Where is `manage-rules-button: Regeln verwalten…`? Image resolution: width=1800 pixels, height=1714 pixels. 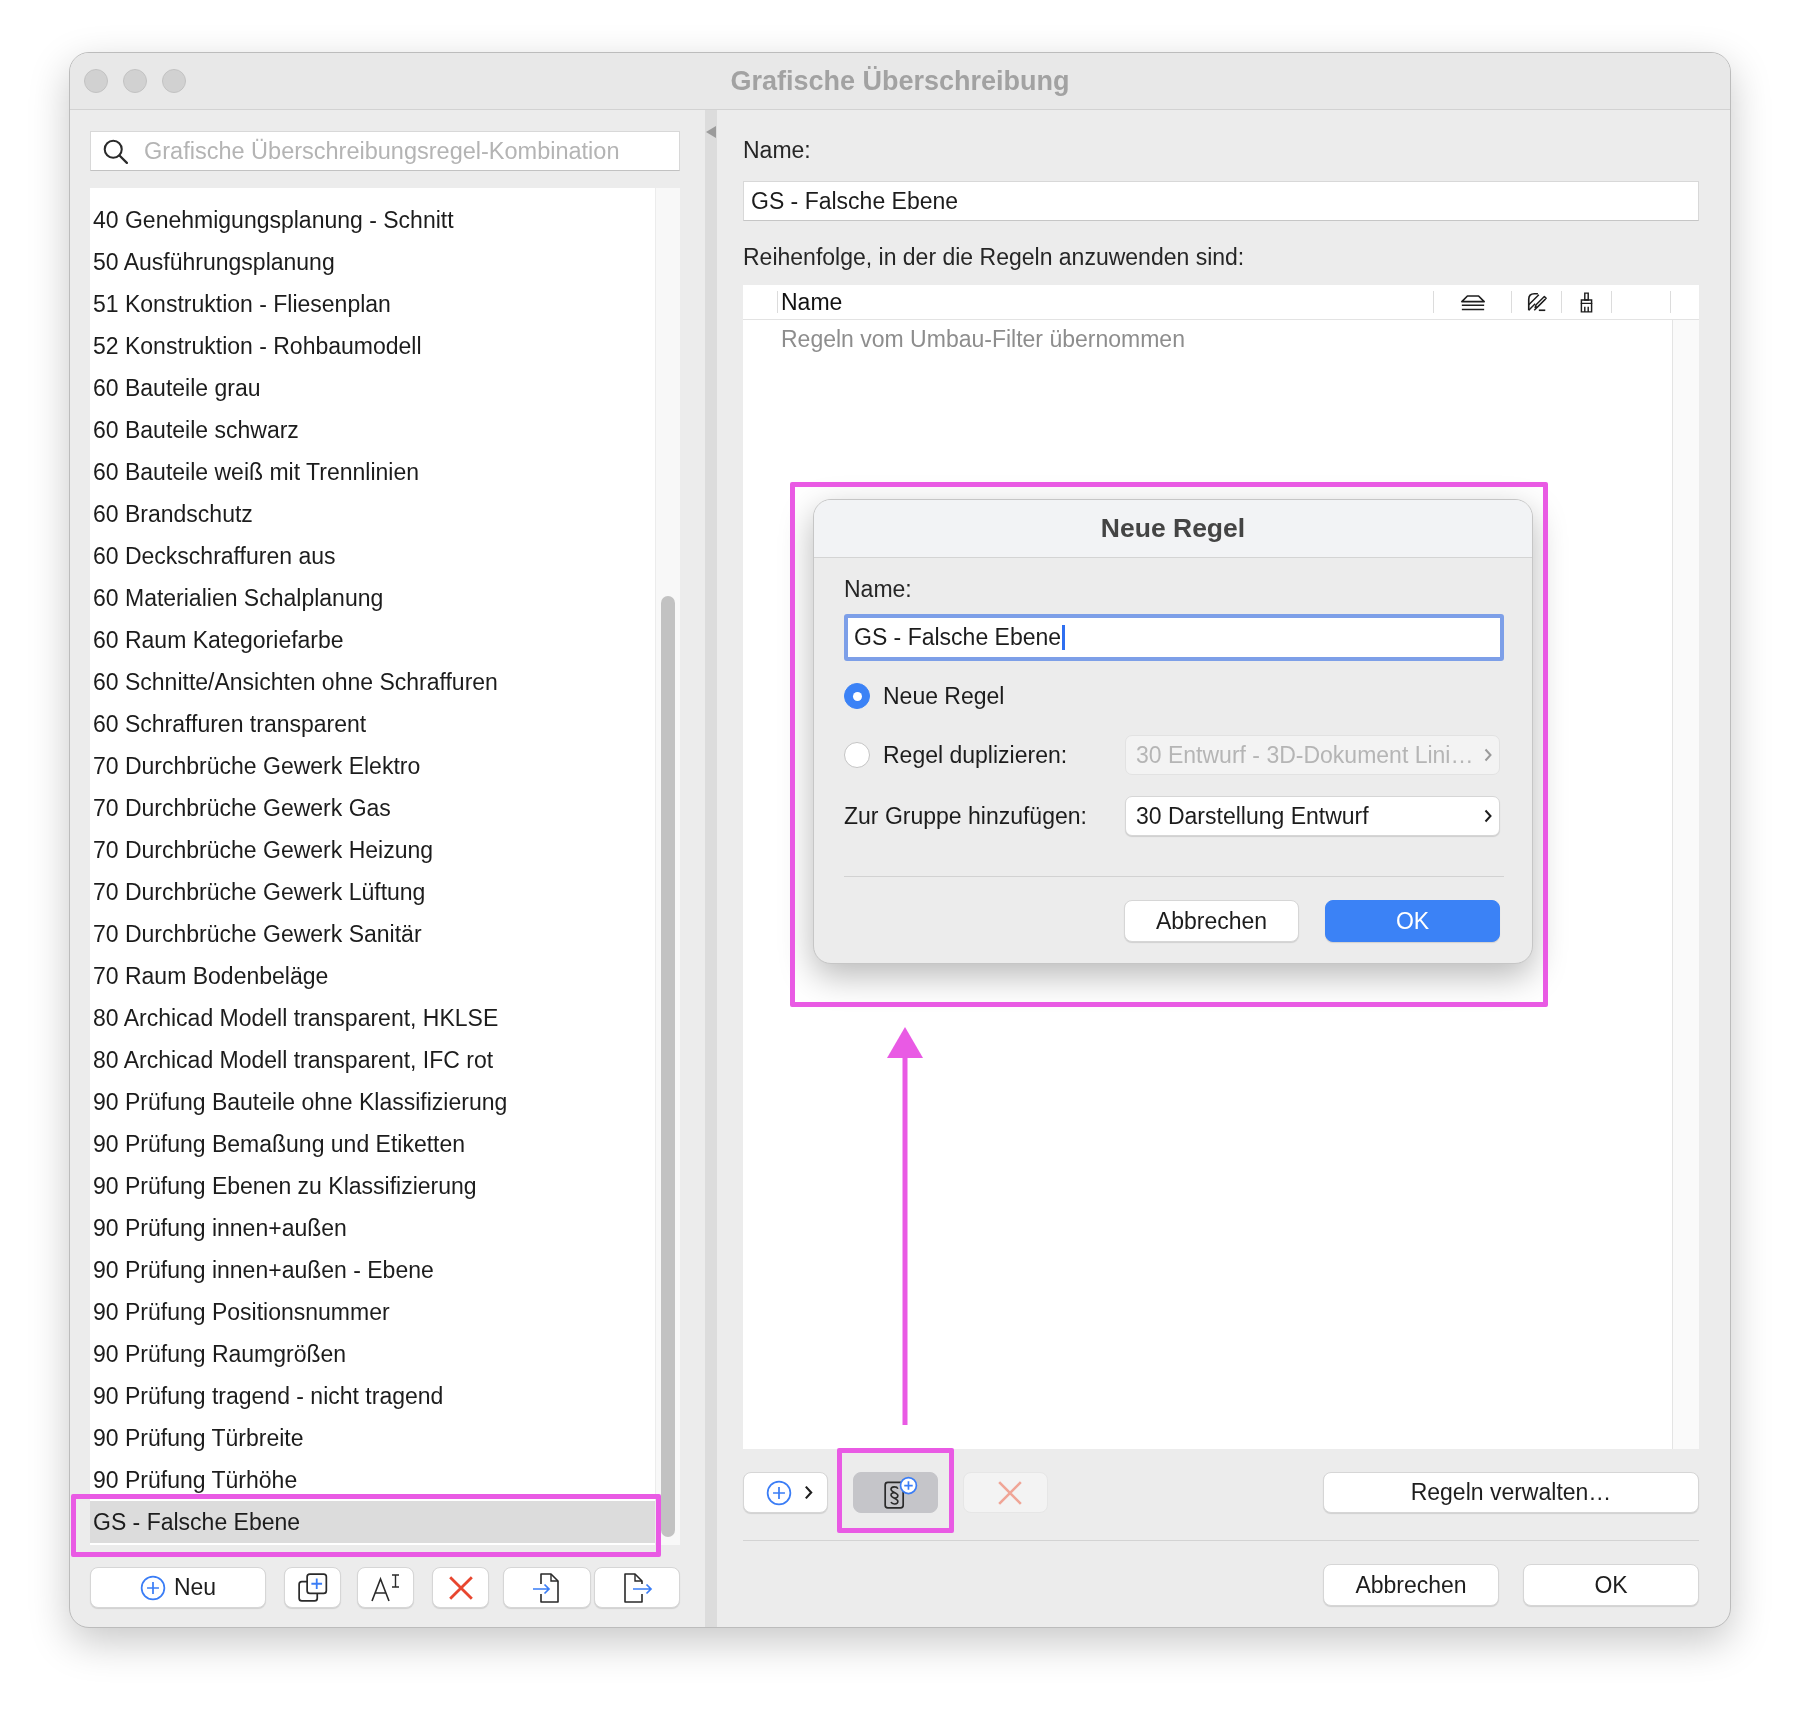 manage-rules-button: Regeln verwalten… is located at coordinates (1511, 1492).